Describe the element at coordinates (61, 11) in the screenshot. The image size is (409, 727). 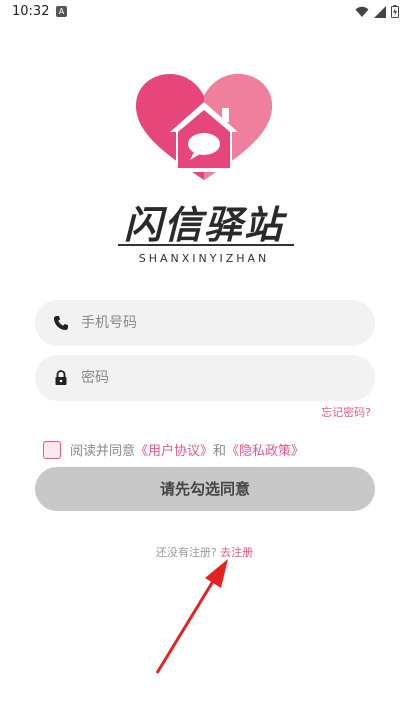
I see `notification-icon: A` at that location.